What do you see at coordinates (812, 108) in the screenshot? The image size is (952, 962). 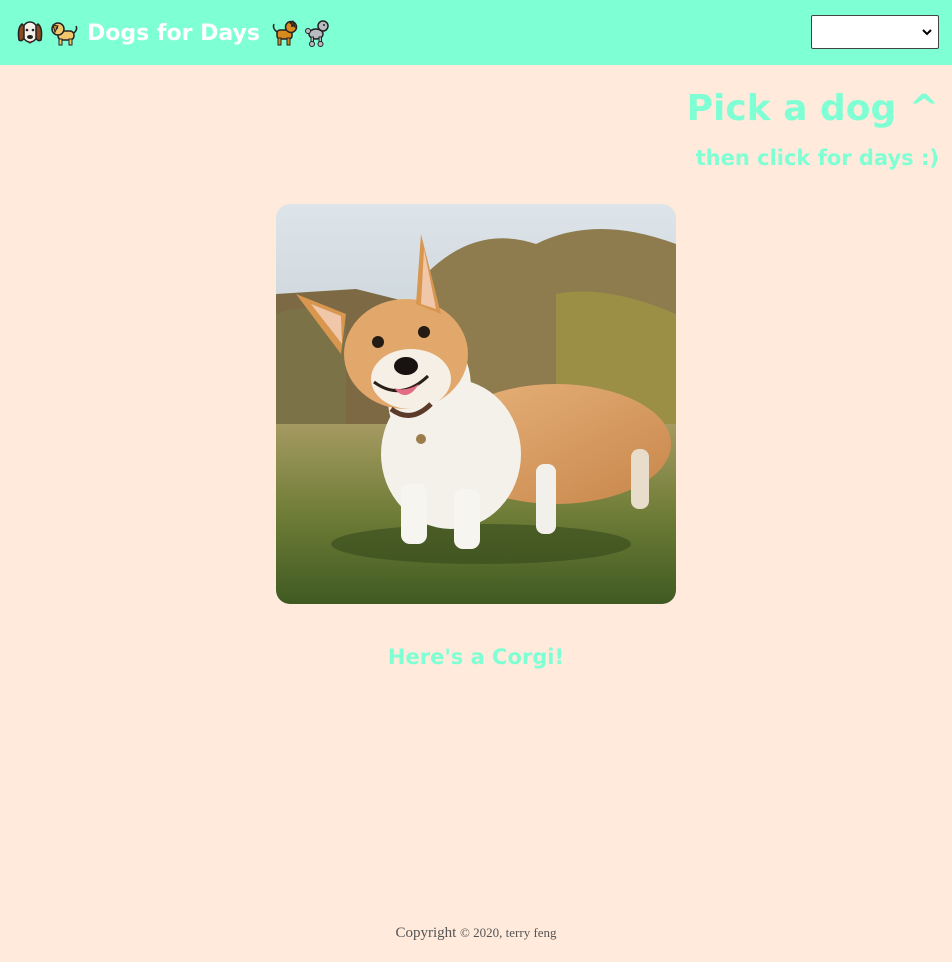 I see `pick-a-dog-heading: Pick a dog ^` at bounding box center [812, 108].